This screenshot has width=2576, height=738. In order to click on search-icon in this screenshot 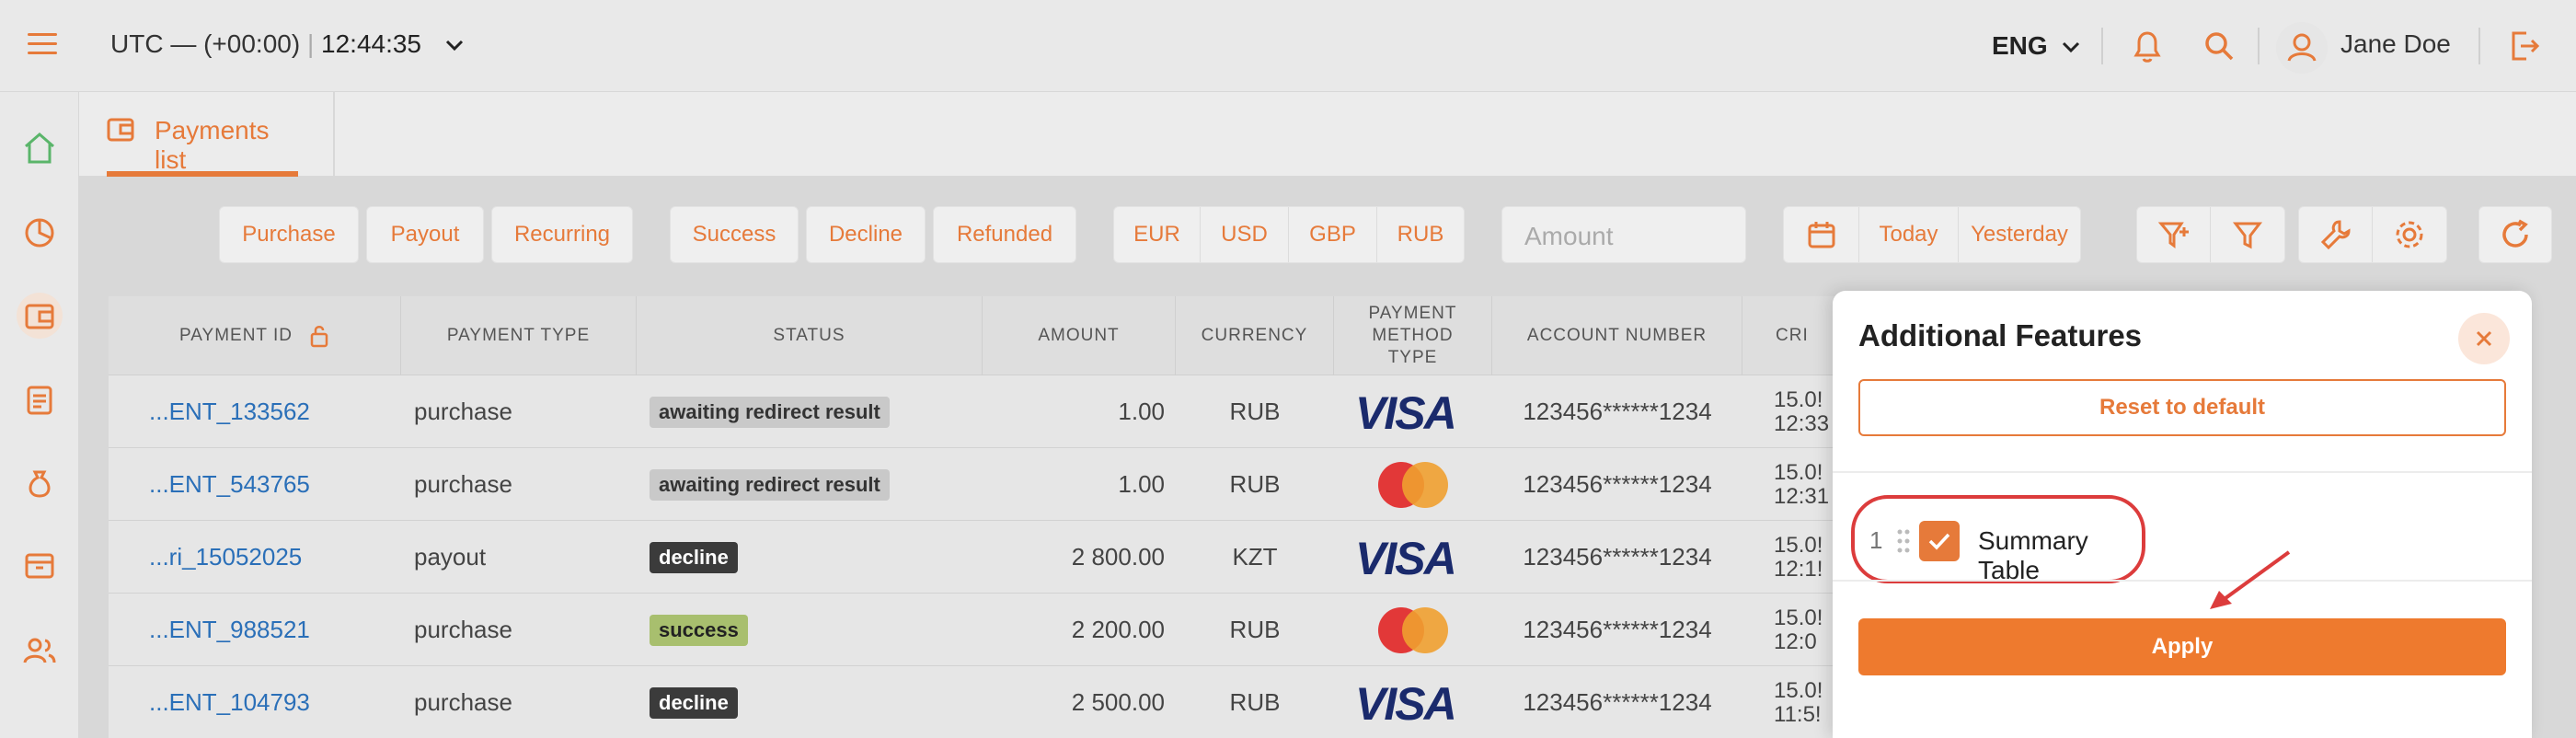, I will do `click(2219, 46)`.